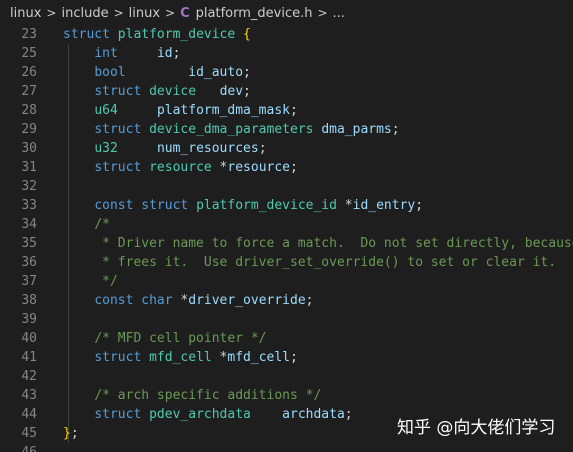  What do you see at coordinates (144, 13) in the screenshot?
I see `breadcrumb-item-linux-sub: linux` at bounding box center [144, 13].